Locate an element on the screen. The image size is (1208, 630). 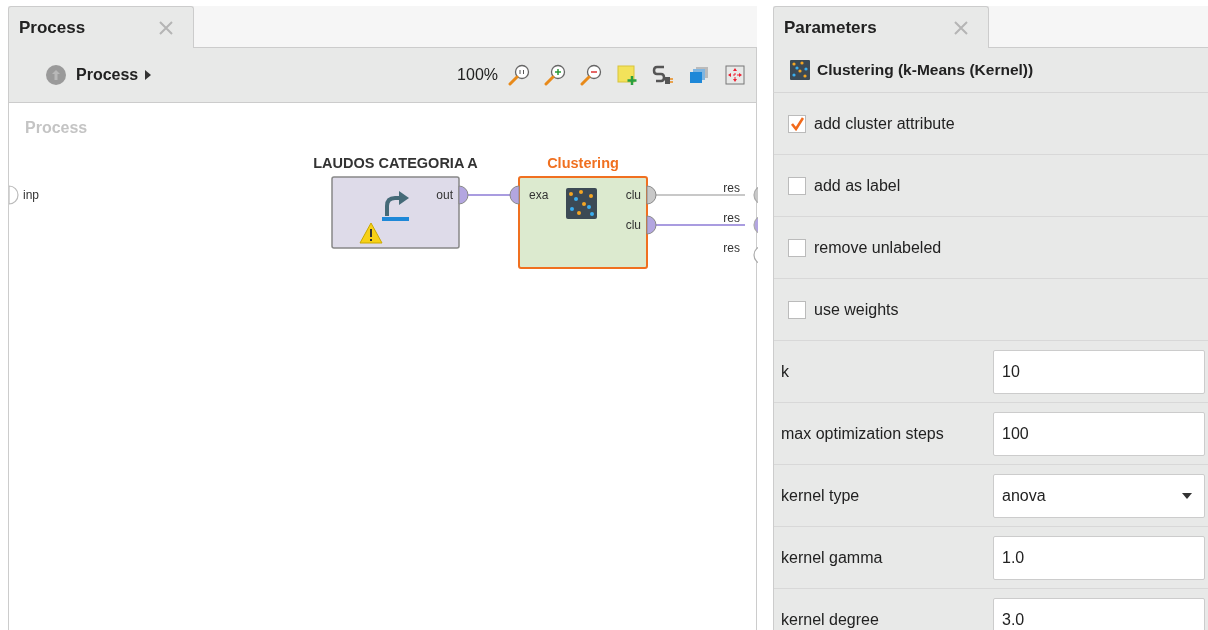
operator-title: Clustering (k-Means (Kernel)) is located at coordinates (925, 70).